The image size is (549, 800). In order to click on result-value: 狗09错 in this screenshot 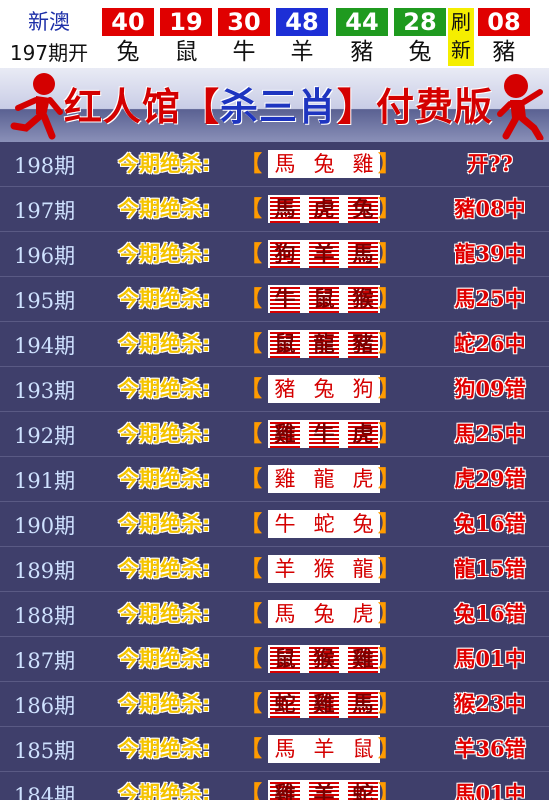, I will do `click(490, 388)`.